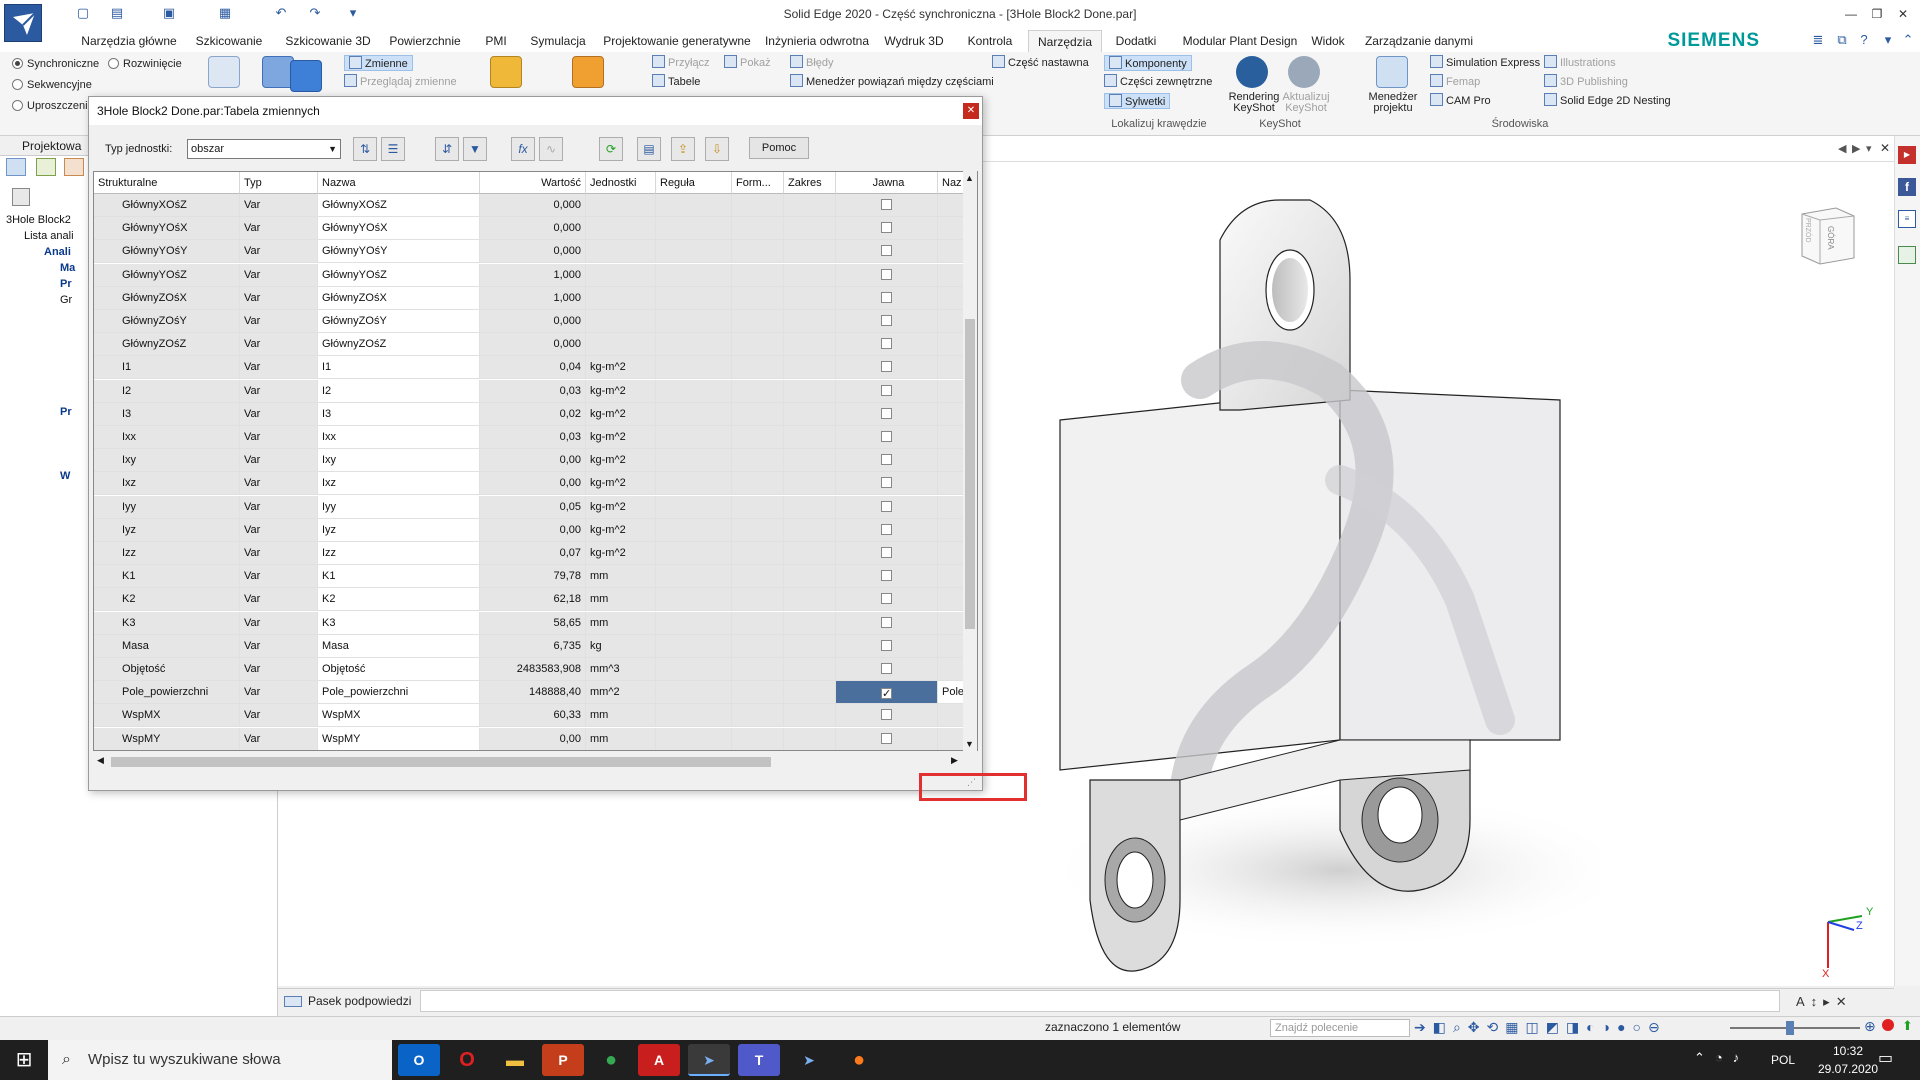  I want to click on table-row: Ixx Var Ixx 0,03 kg-m^2, so click(531, 437).